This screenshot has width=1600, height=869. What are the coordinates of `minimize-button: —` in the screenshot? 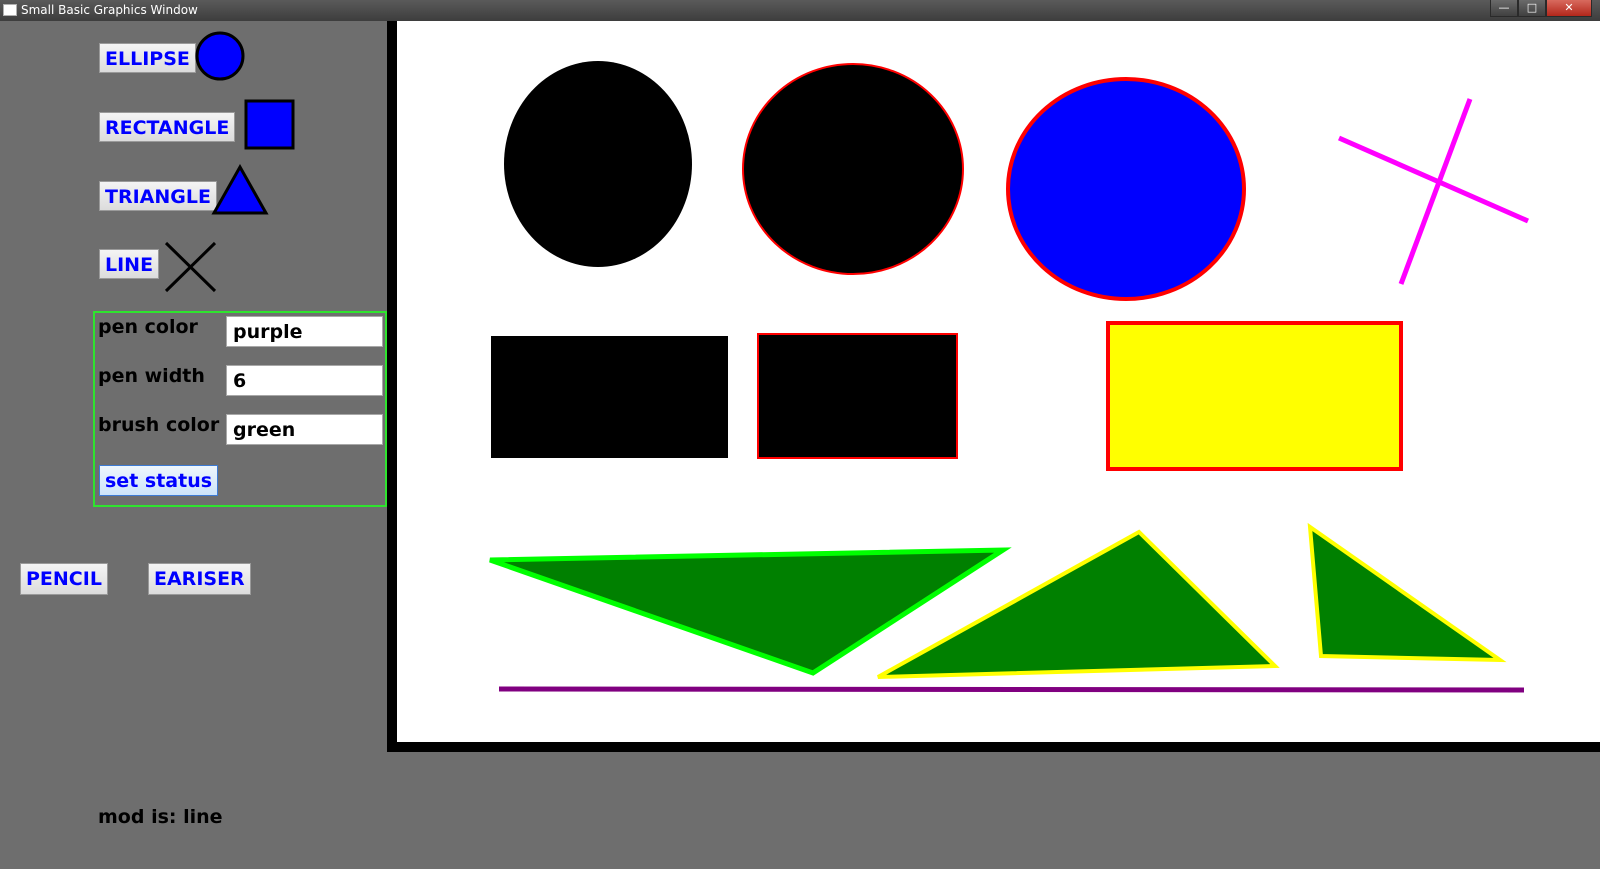 It's located at (1504, 8).